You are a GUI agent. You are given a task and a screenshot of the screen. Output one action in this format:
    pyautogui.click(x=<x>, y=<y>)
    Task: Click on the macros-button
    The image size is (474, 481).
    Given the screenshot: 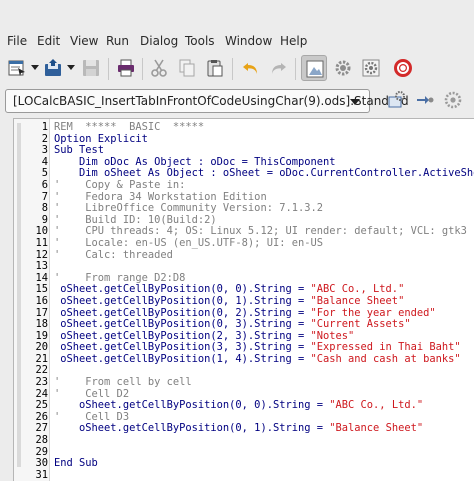 What is the action you would take?
    pyautogui.click(x=371, y=68)
    